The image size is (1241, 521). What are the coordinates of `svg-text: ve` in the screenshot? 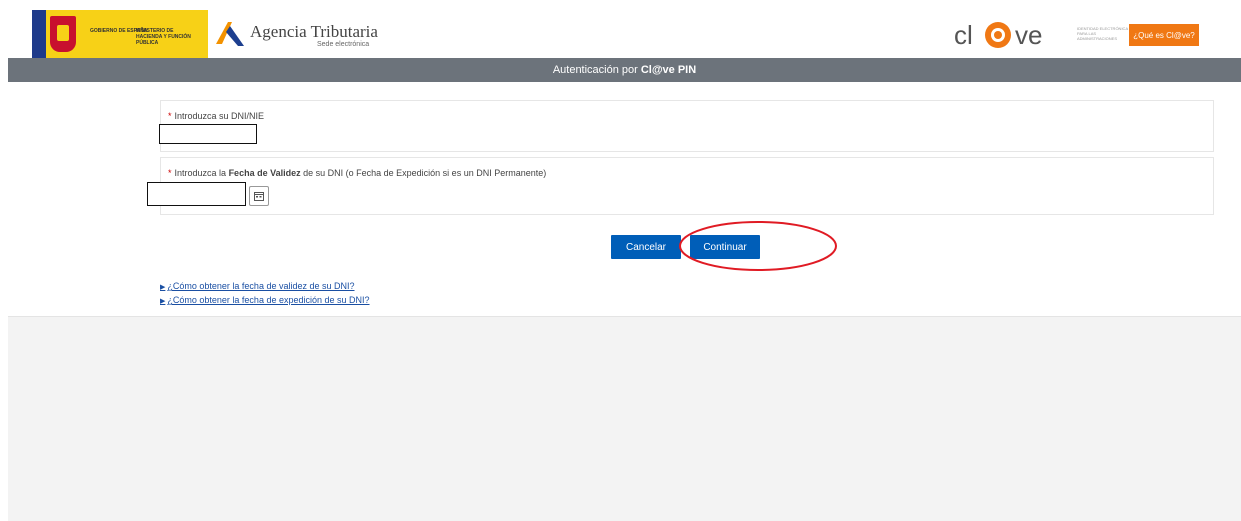 It's located at (1028, 35).